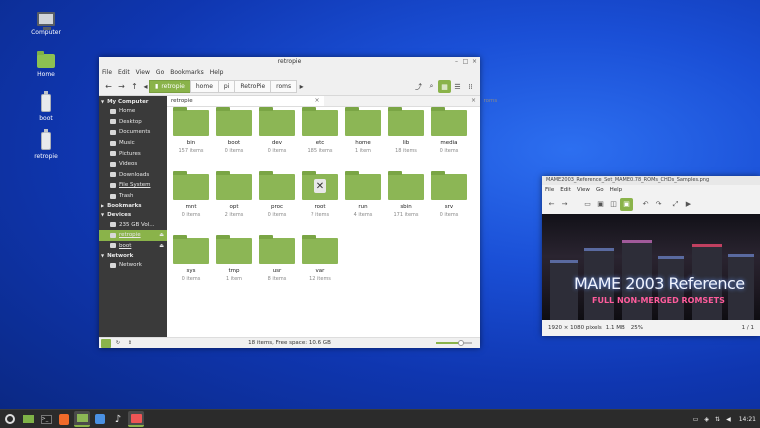 Image resolution: width=760 pixels, height=428 pixels. What do you see at coordinates (204, 86) in the screenshot?
I see `breadcrumb-home: home` at bounding box center [204, 86].